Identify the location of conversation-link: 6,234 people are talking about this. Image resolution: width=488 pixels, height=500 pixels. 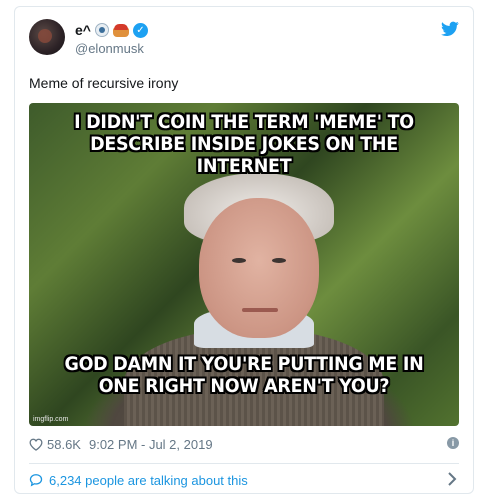
(244, 480).